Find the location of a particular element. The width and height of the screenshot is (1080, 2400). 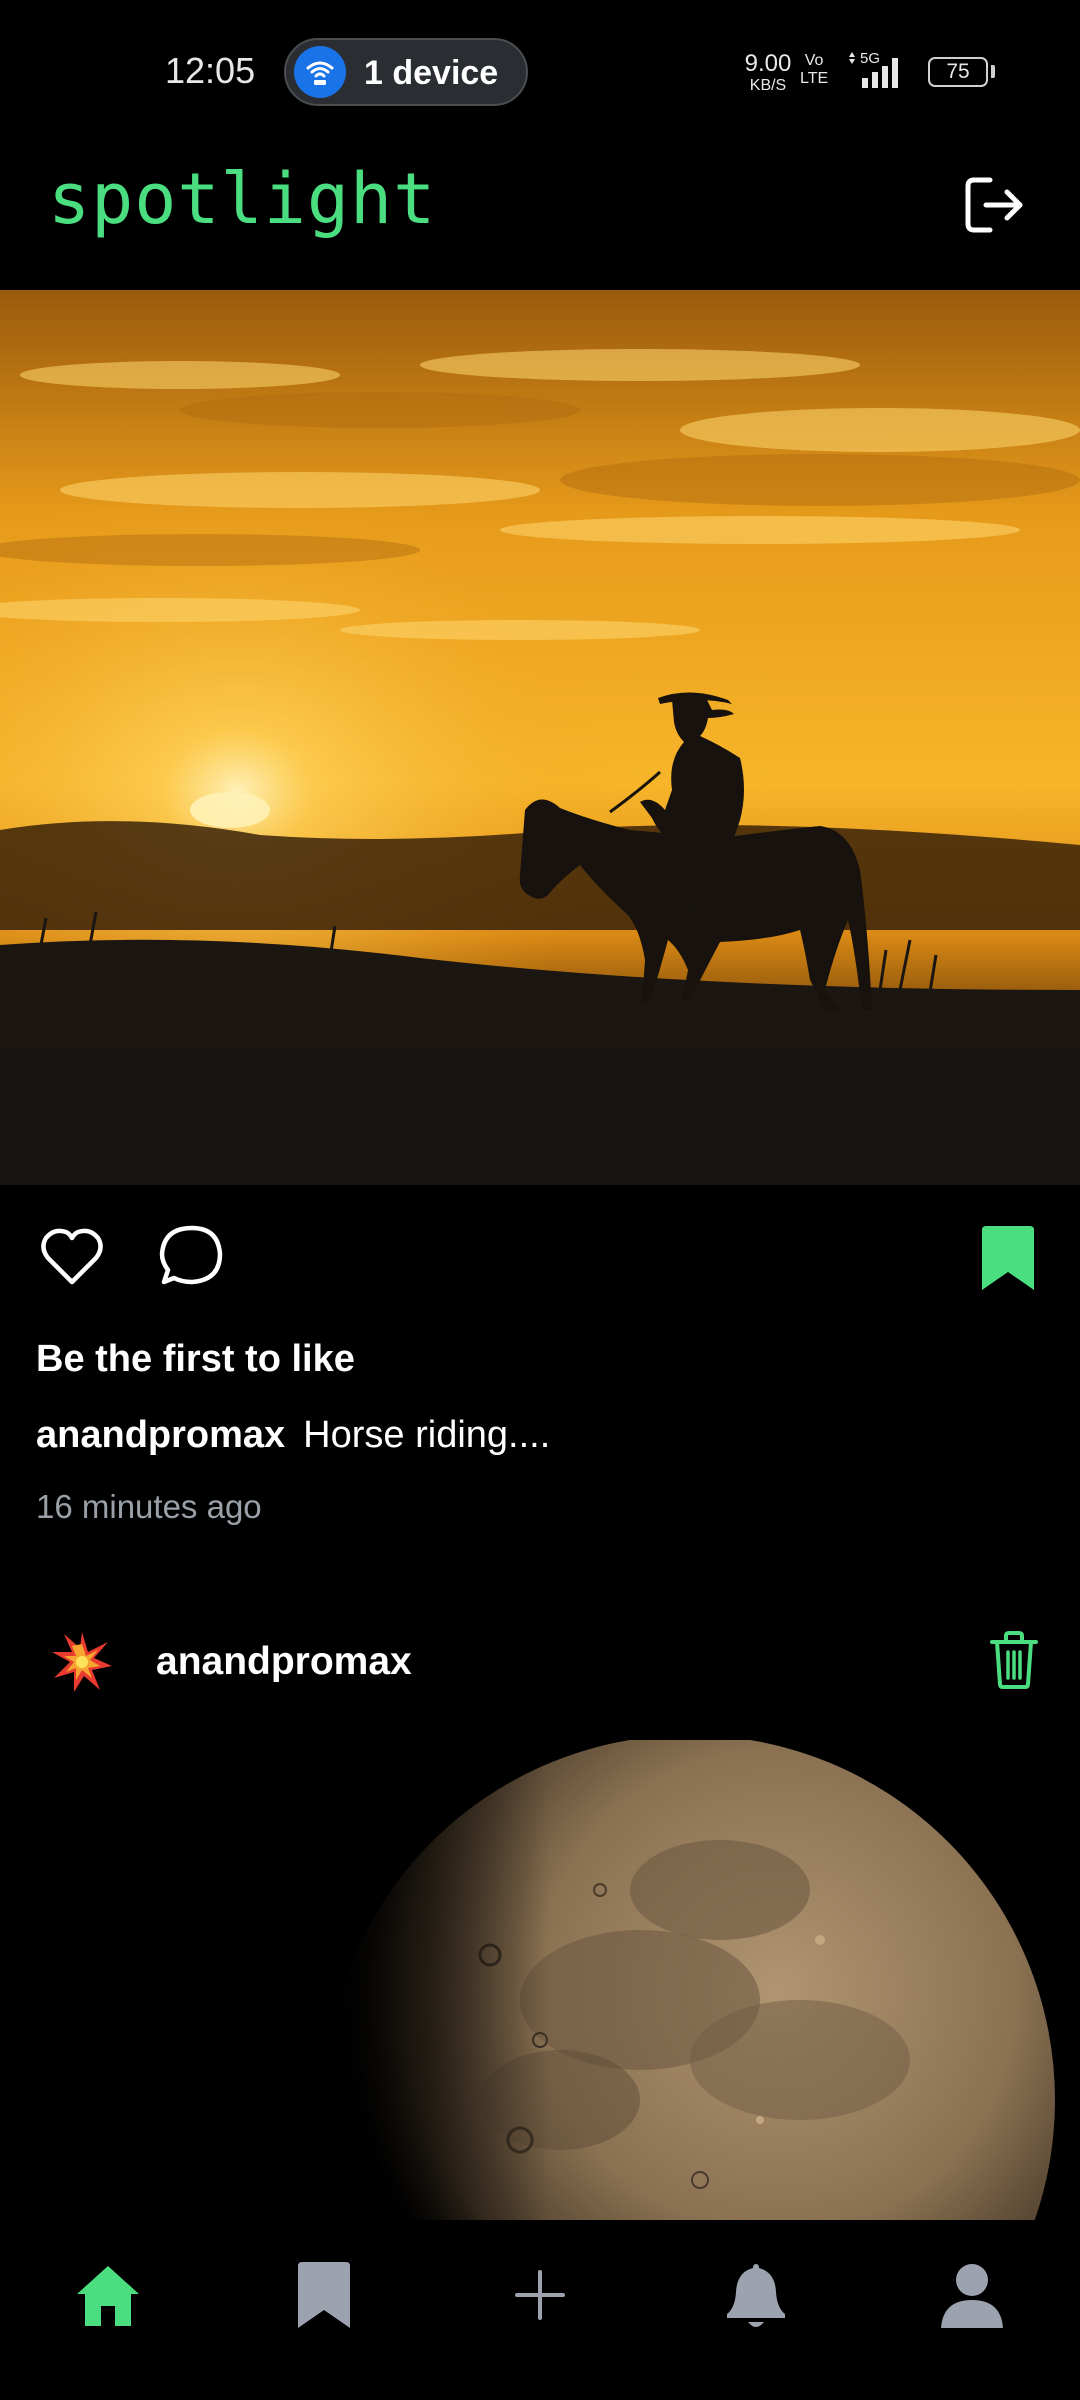

trash-icon is located at coordinates (1014, 1660).